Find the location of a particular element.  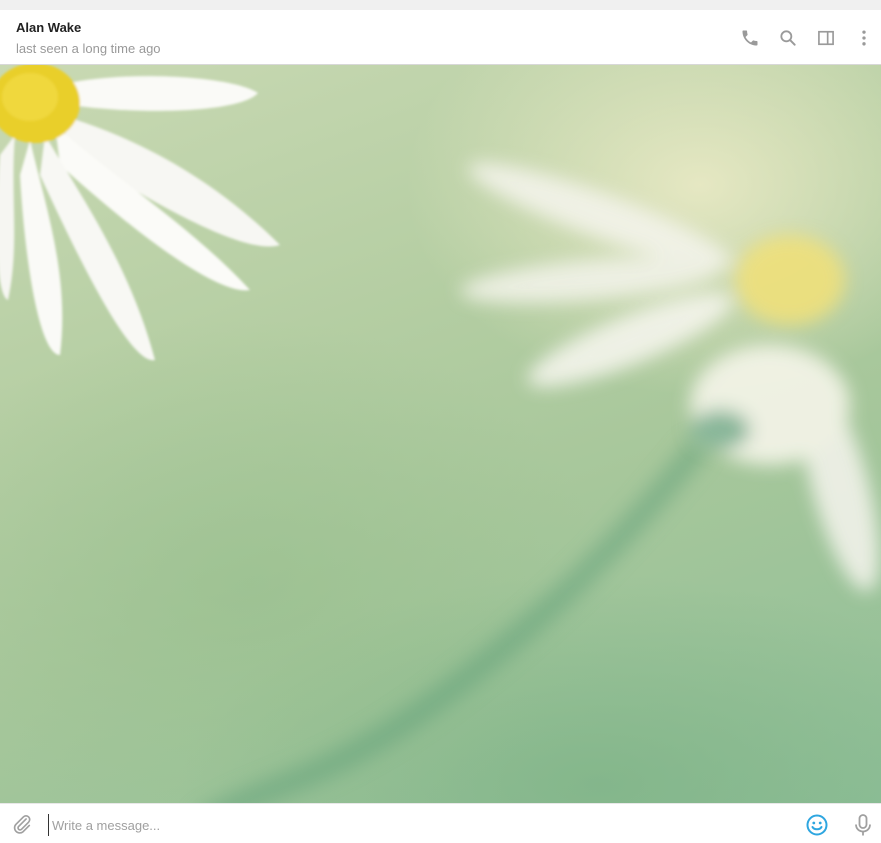

phone-icon is located at coordinates (750, 38).